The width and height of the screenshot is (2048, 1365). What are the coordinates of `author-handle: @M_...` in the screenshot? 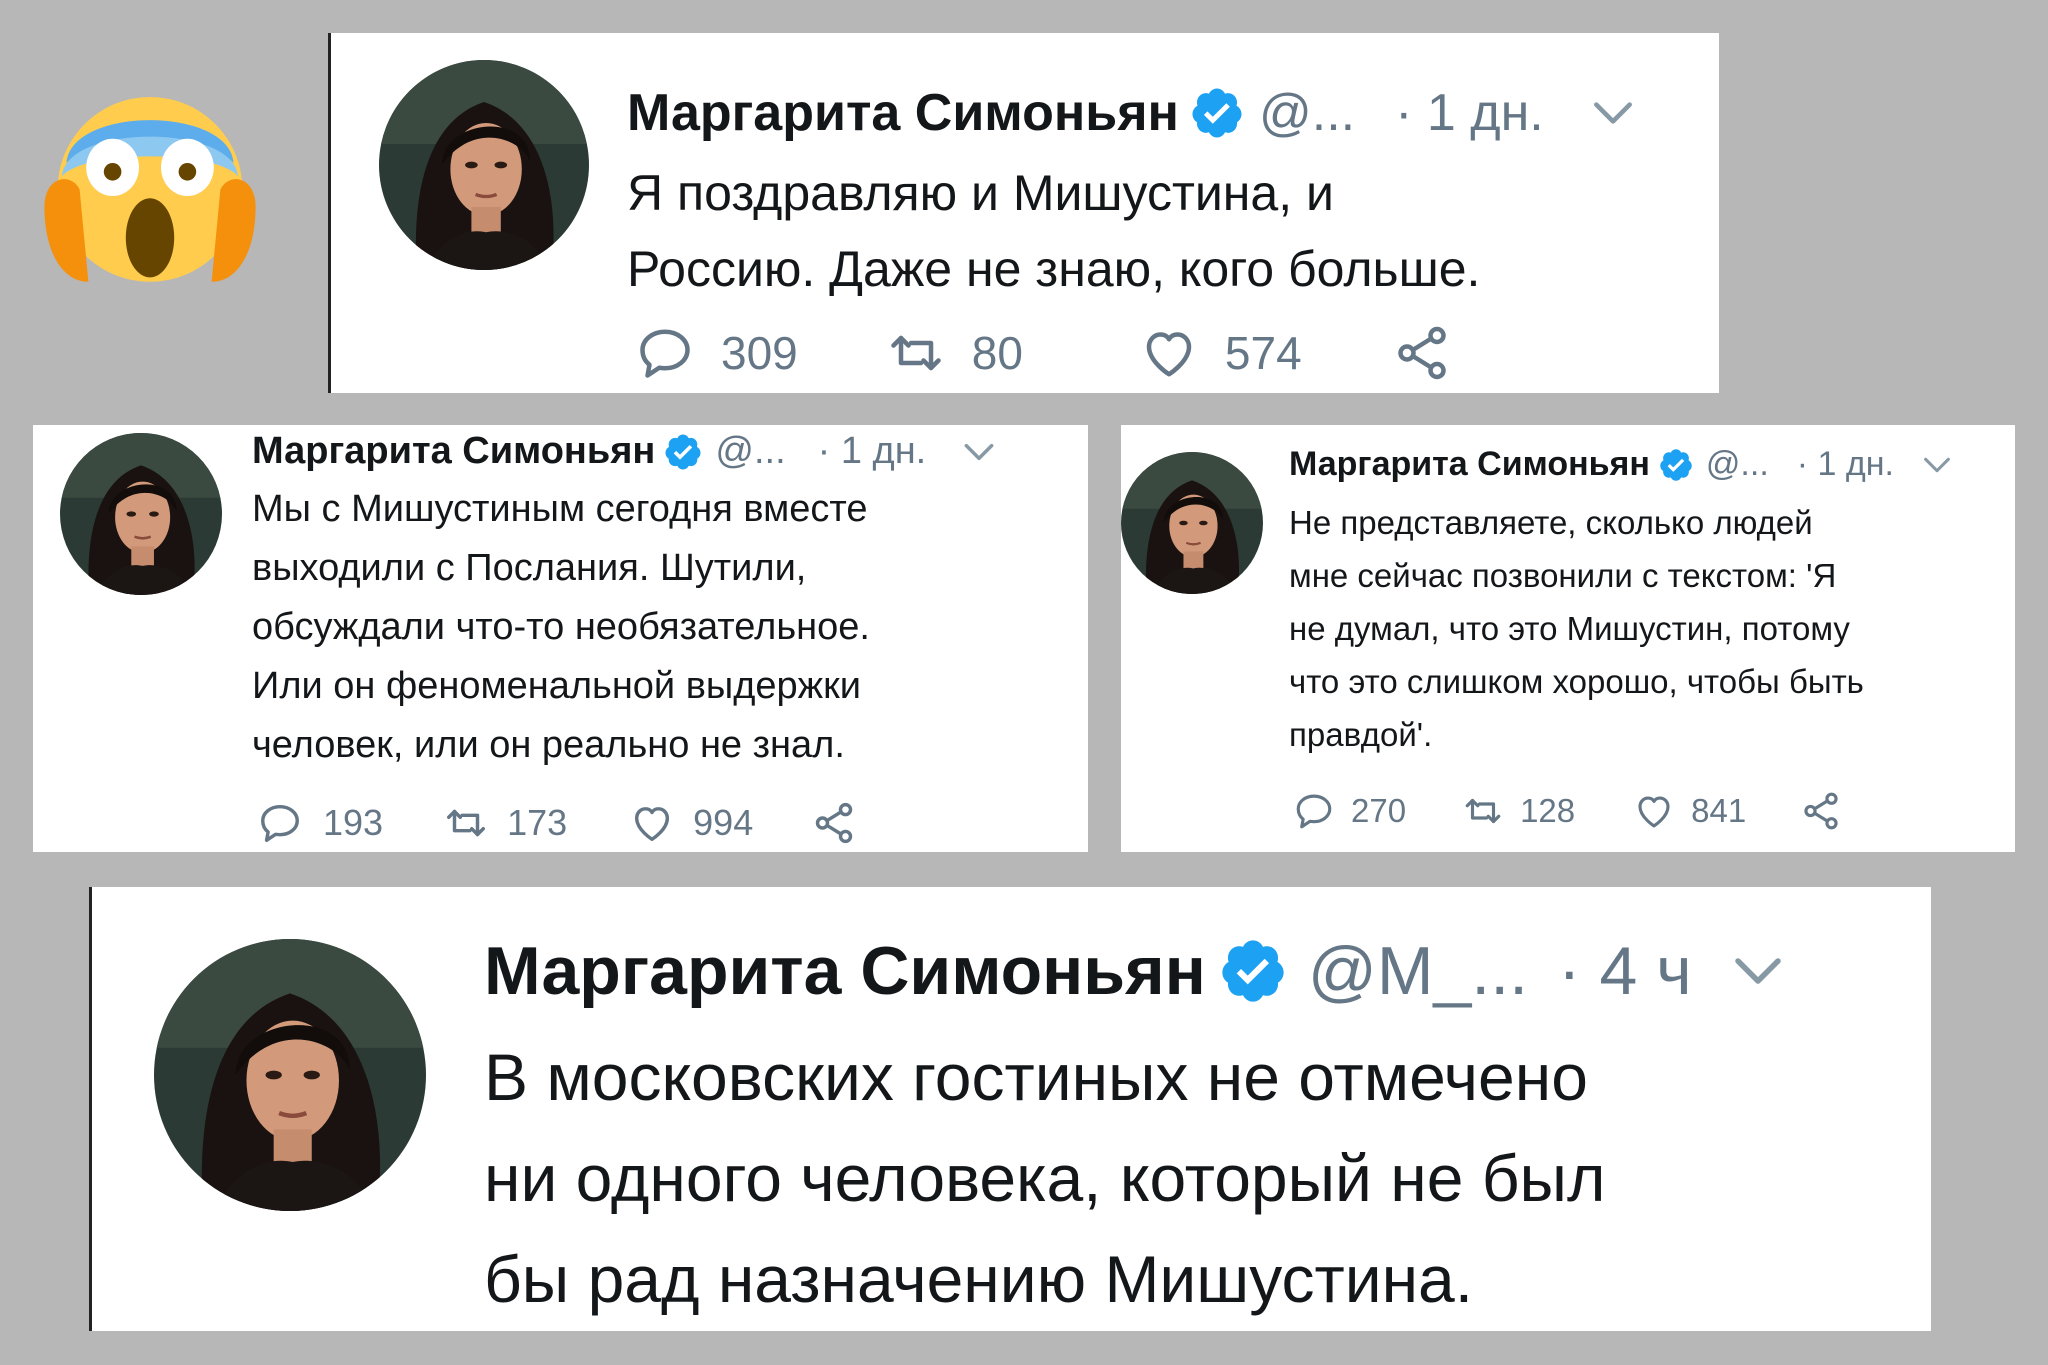 It's located at (1418, 971).